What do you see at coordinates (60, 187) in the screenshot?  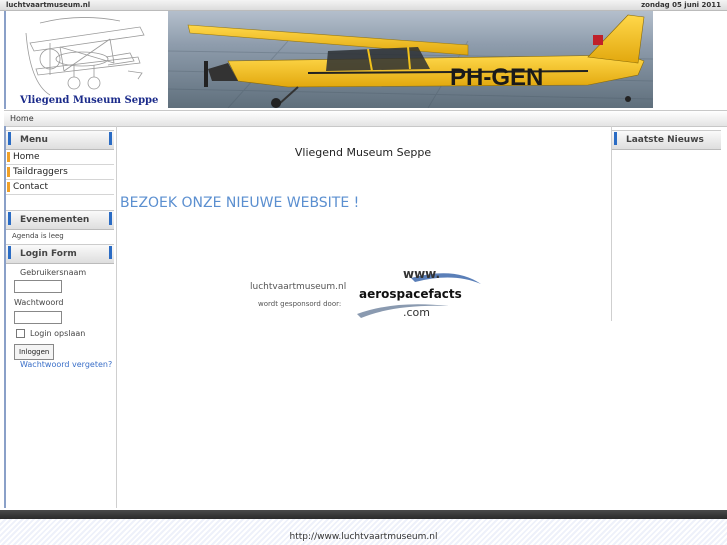 I see `menu-item-contact: Contact` at bounding box center [60, 187].